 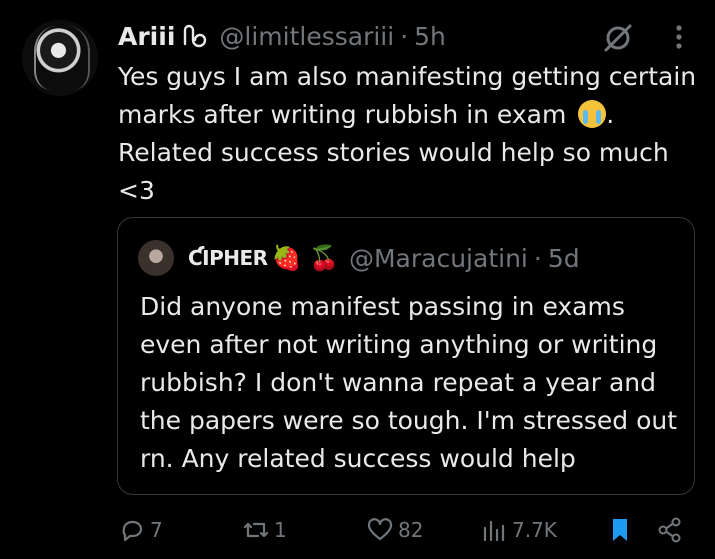 I want to click on repost-icon, so click(x=256, y=530).